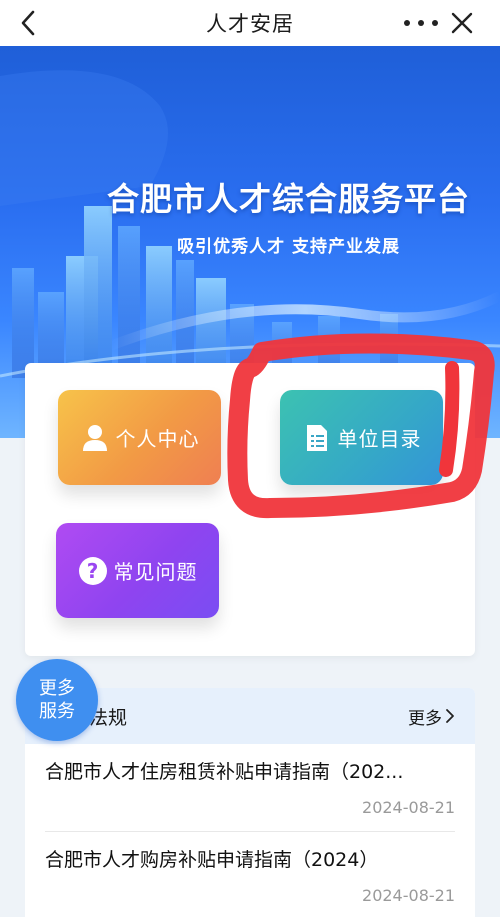 Image resolution: width=500 pixels, height=917 pixels. I want to click on news-item: 合肥市人才住房租赁补贴申请指南（202... 2024-08-21, so click(250, 780).